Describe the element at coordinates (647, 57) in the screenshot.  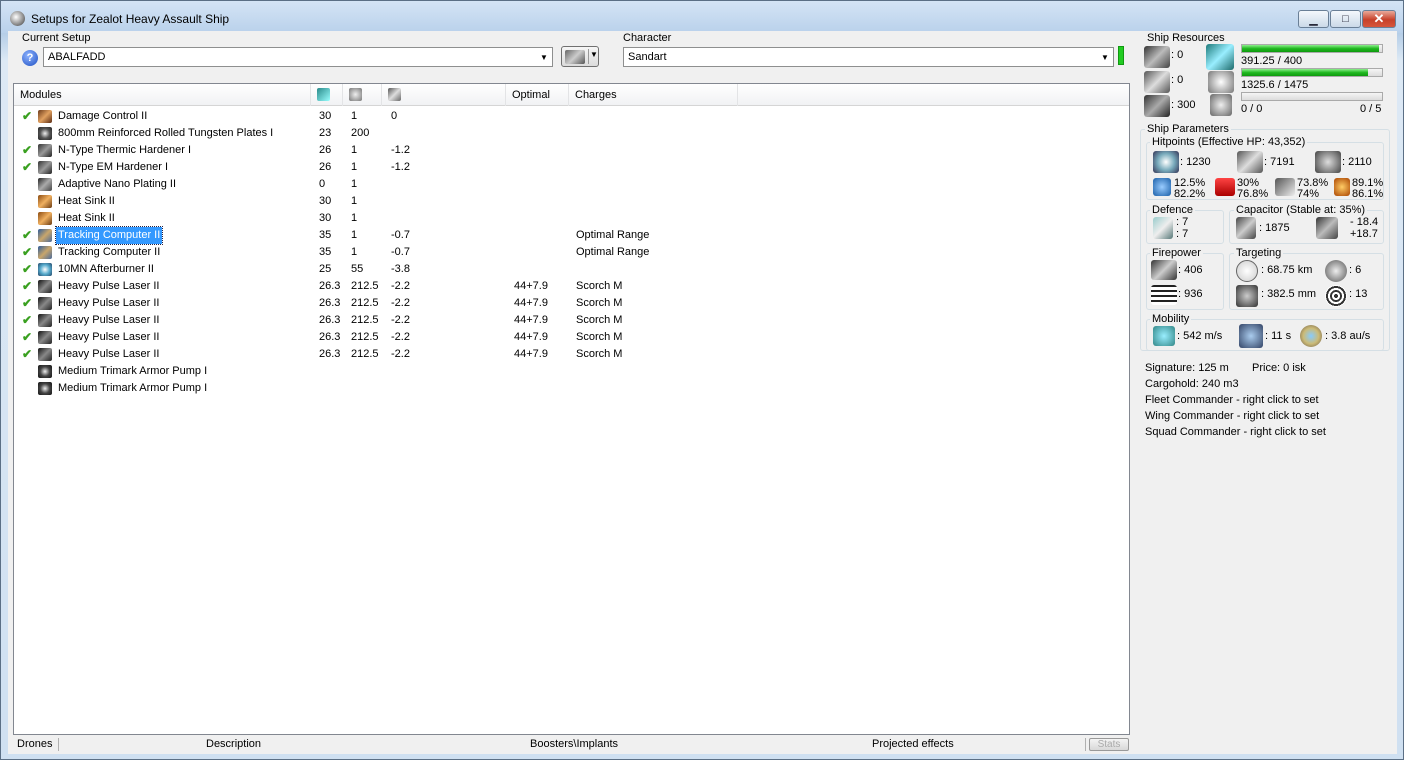
I see `character-select-value: Sandart` at that location.